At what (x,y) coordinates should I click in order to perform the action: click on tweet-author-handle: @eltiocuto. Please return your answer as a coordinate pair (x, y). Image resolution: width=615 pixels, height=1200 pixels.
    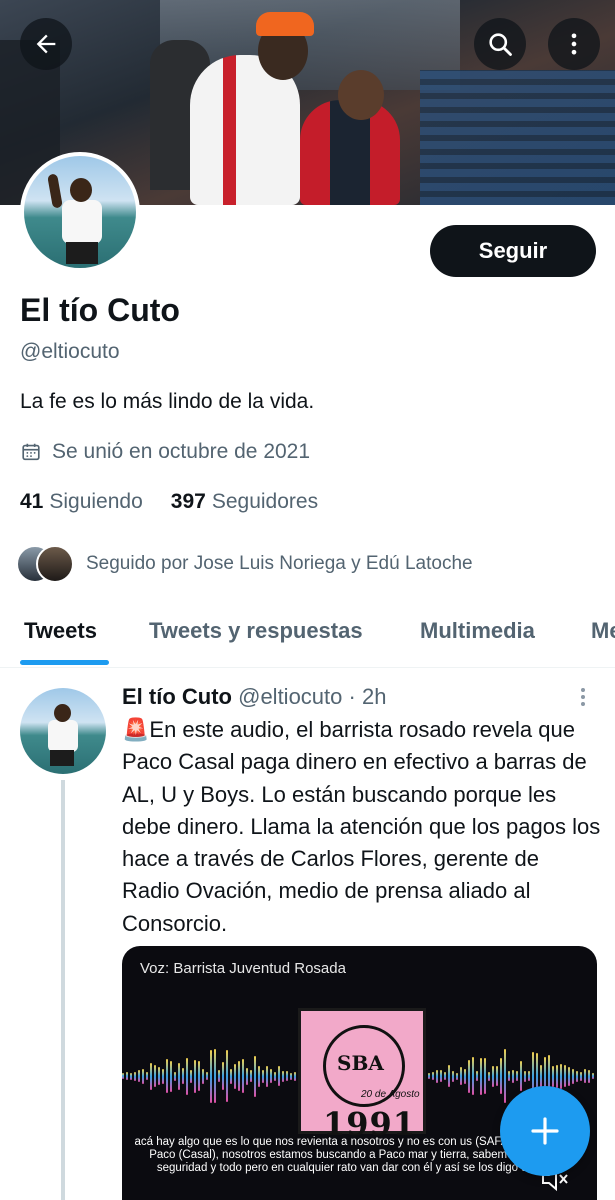
    Looking at the image, I should click on (290, 696).